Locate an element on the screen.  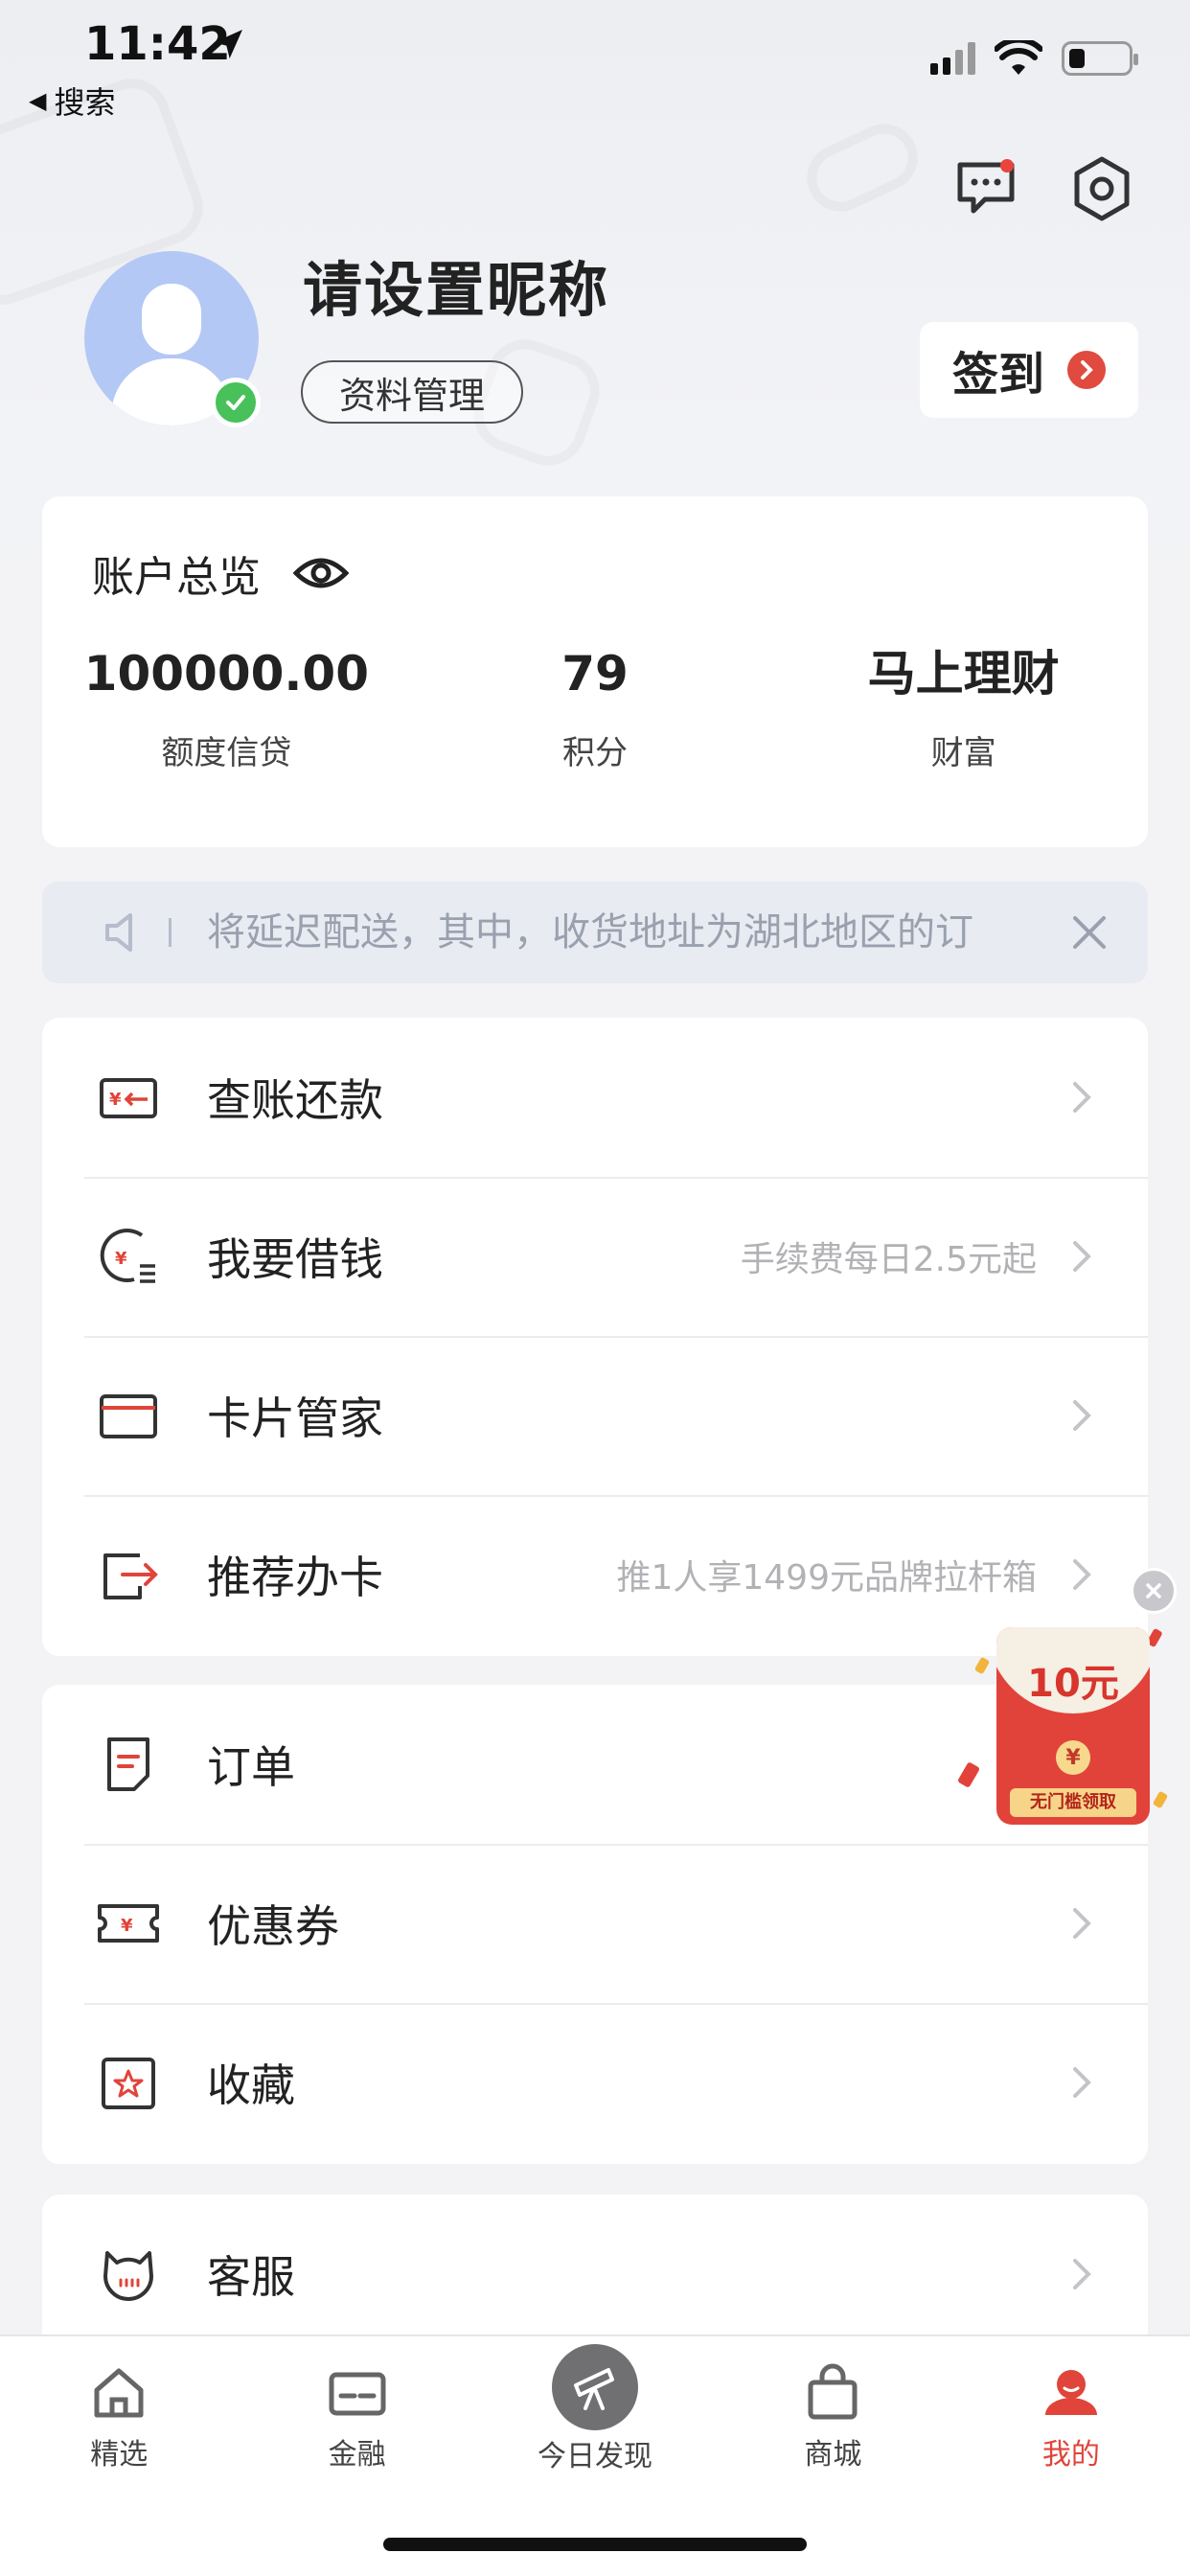
avatar-head-shape is located at coordinates (171, 319).